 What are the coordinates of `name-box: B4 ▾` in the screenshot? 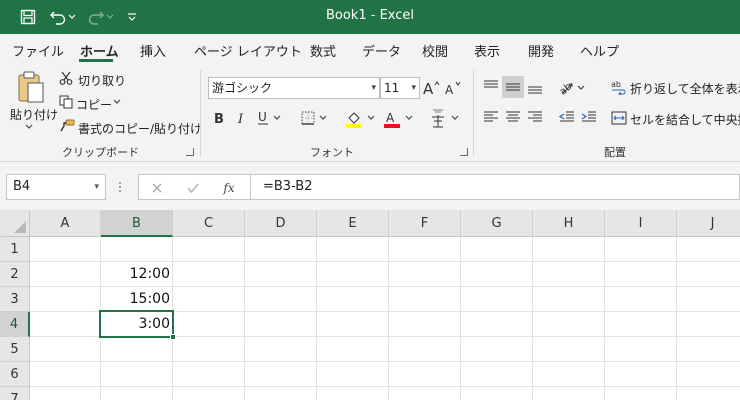 It's located at (56, 187).